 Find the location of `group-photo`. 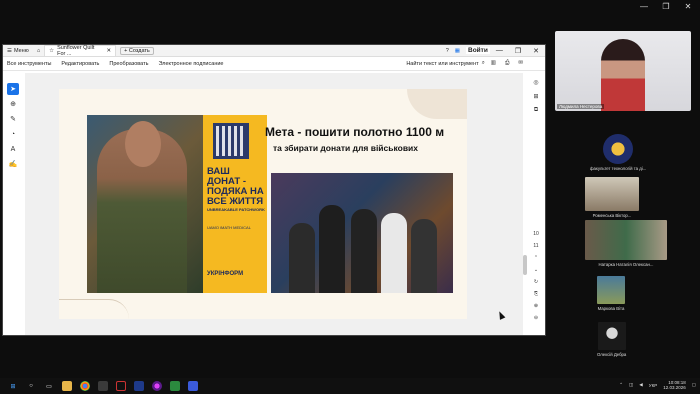

group-photo is located at coordinates (362, 233).